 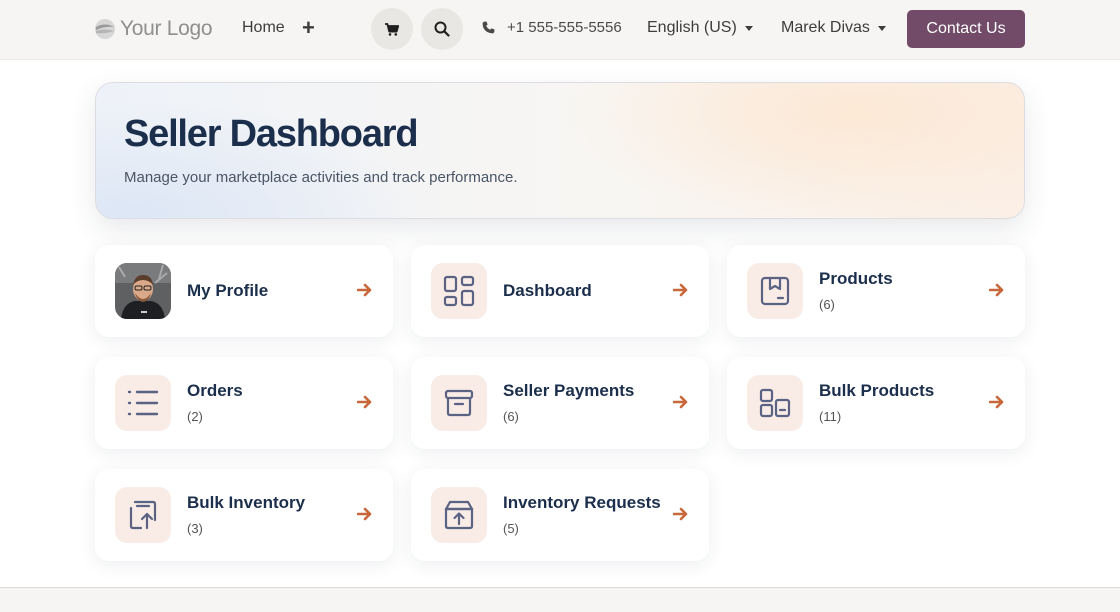 I want to click on dashboard-icon, so click(x=459, y=291).